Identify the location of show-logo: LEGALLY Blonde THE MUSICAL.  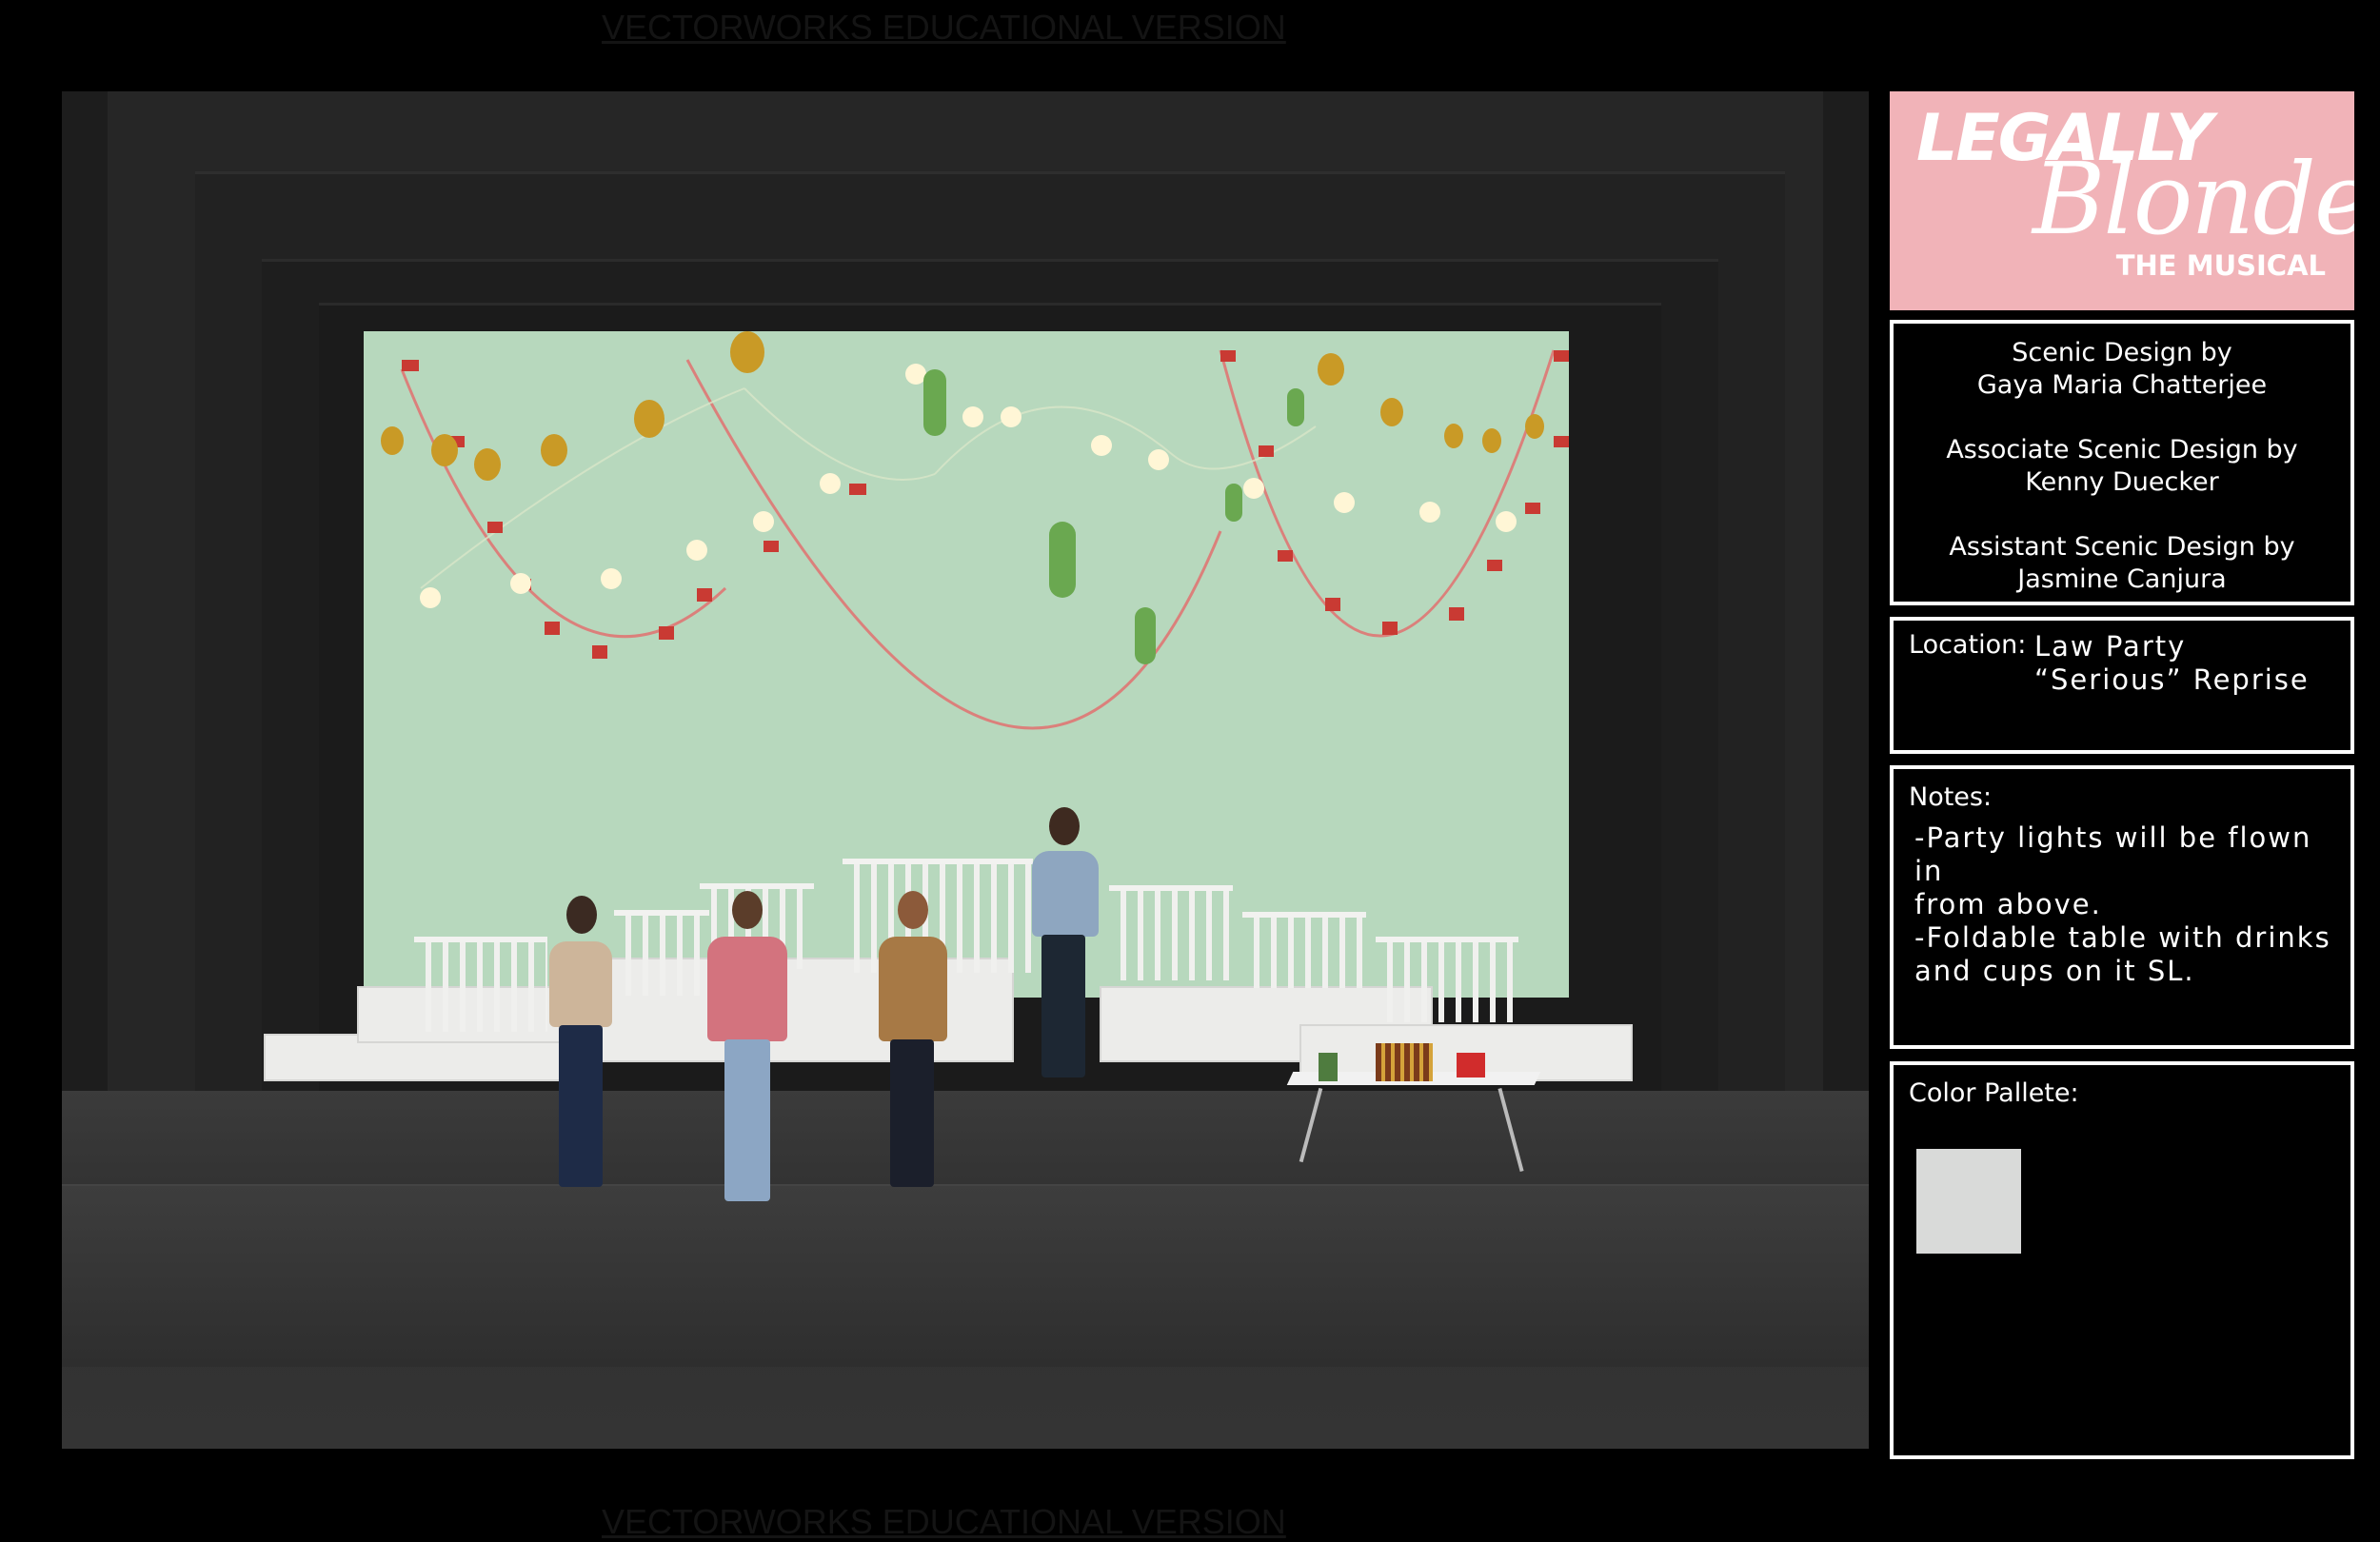
(2122, 200).